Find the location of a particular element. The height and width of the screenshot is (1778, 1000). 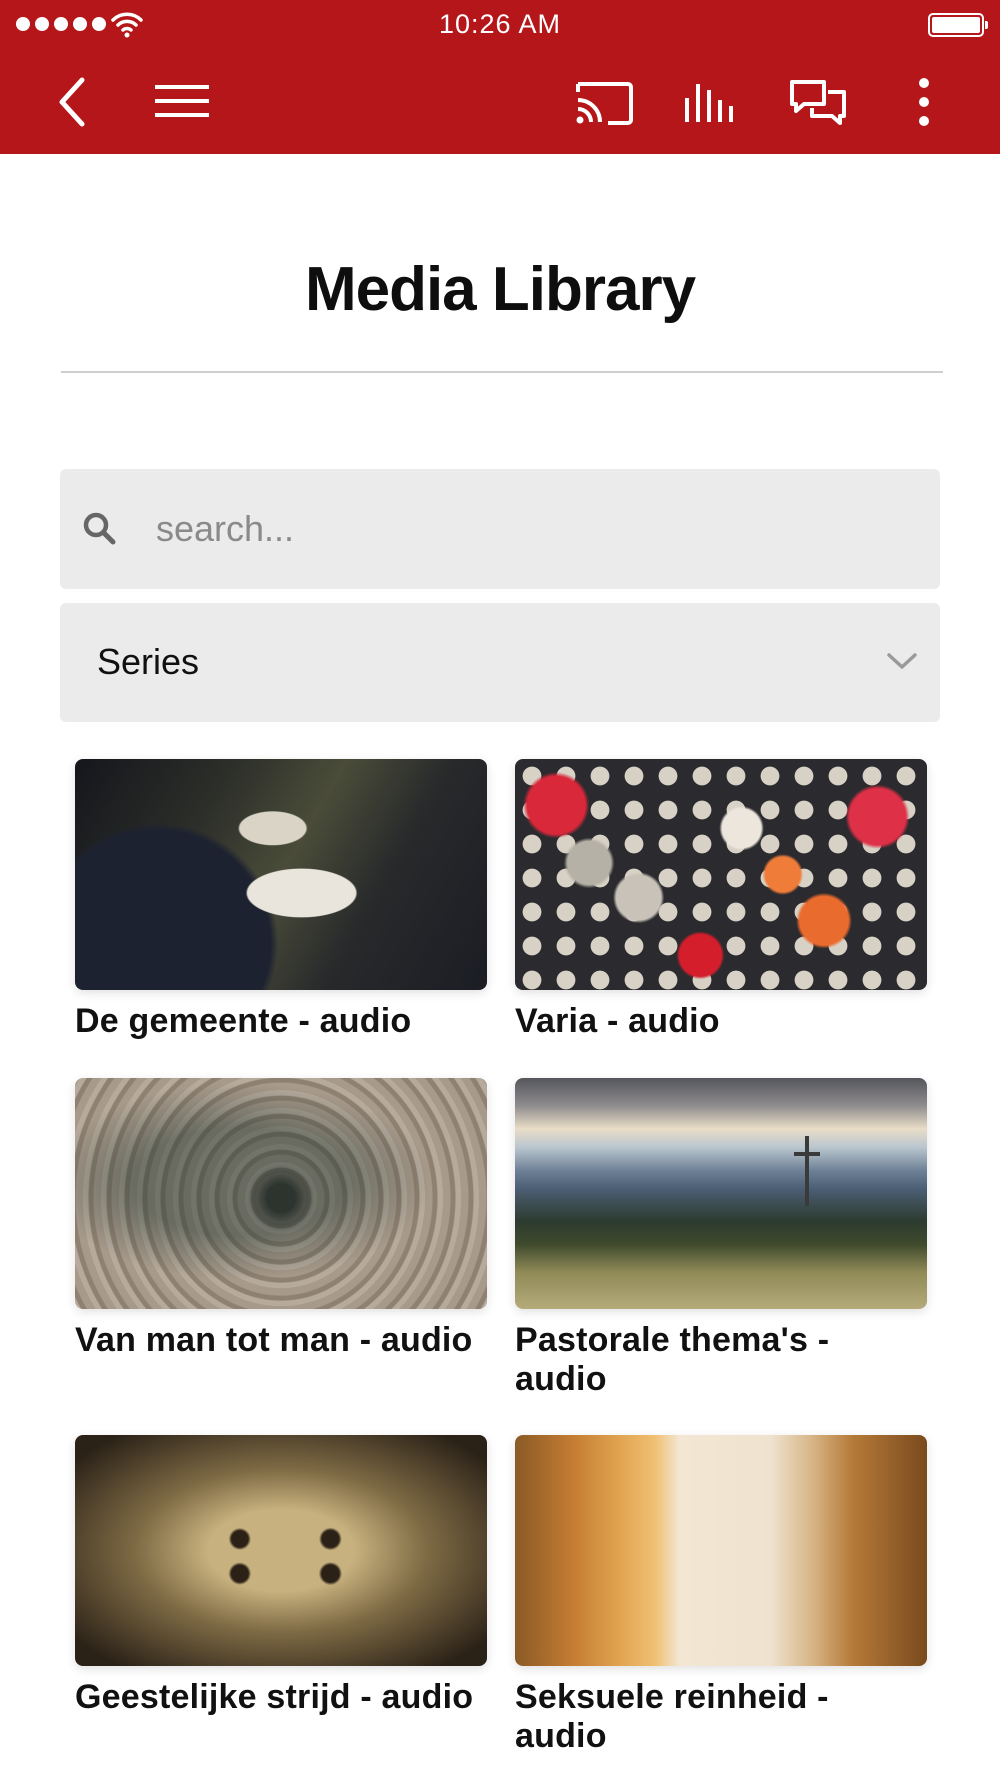

menu-button is located at coordinates (182, 102).